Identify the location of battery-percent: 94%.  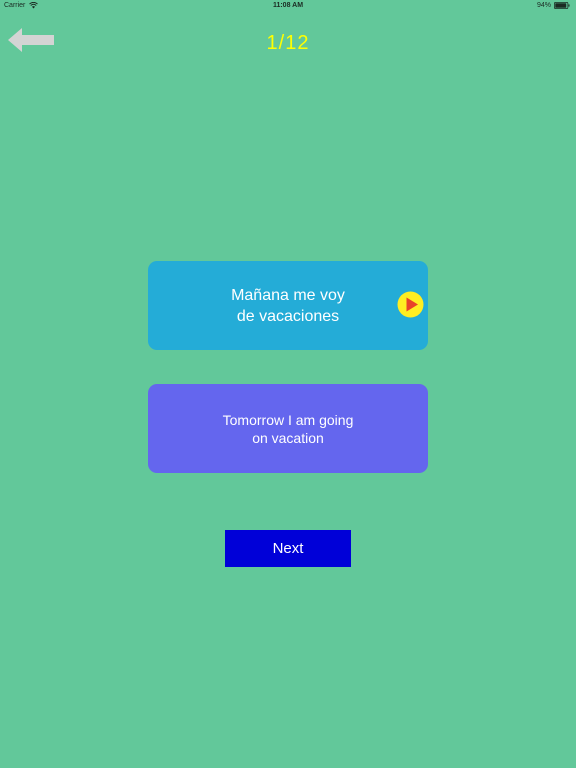
(543, 5).